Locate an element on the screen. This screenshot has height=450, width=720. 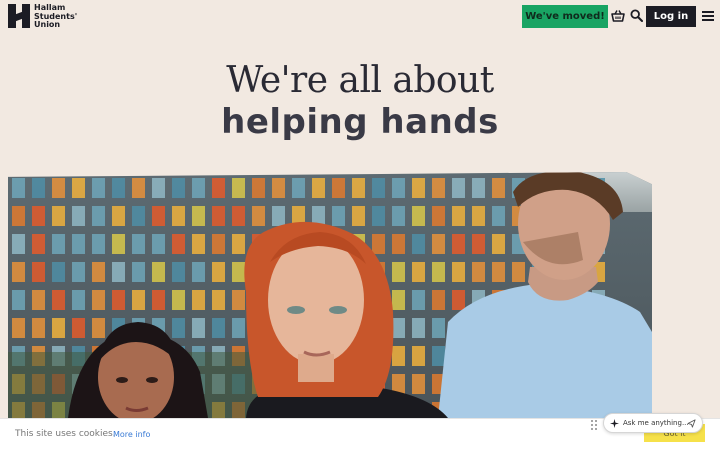
sparkle-icon is located at coordinates (614, 423).